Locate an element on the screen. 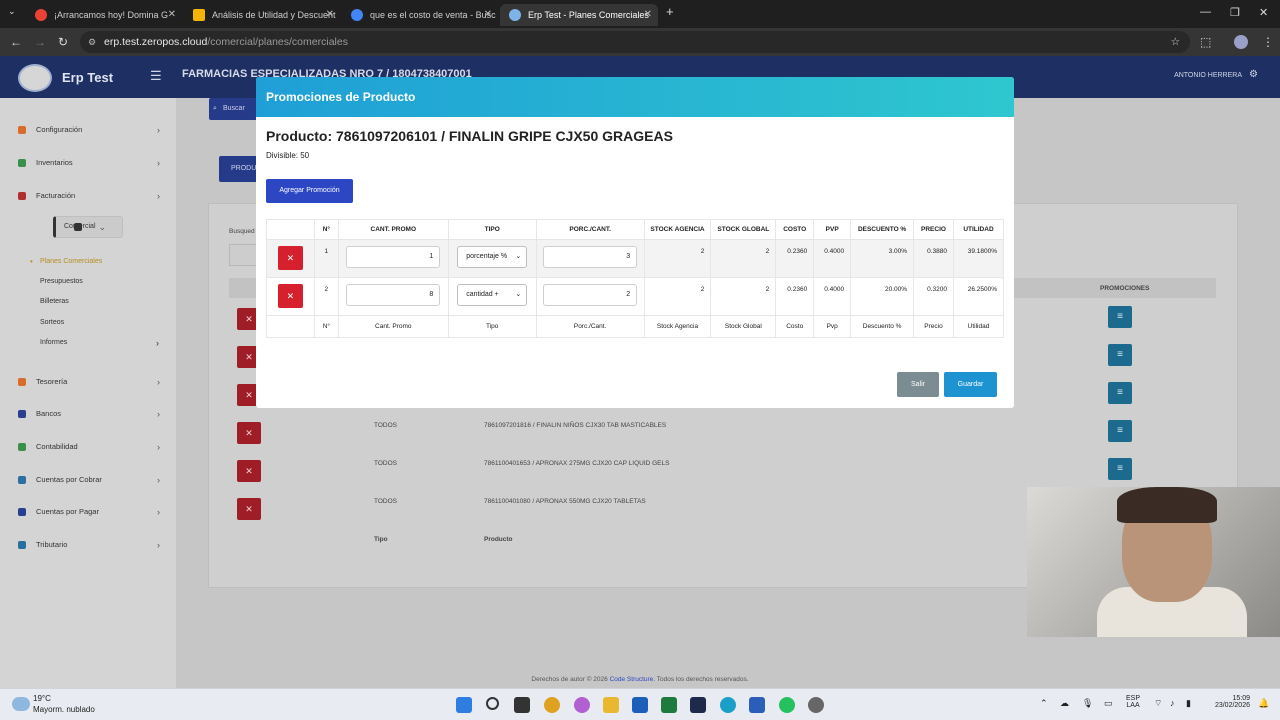  porc-cant-input: 3 is located at coordinates (590, 257).